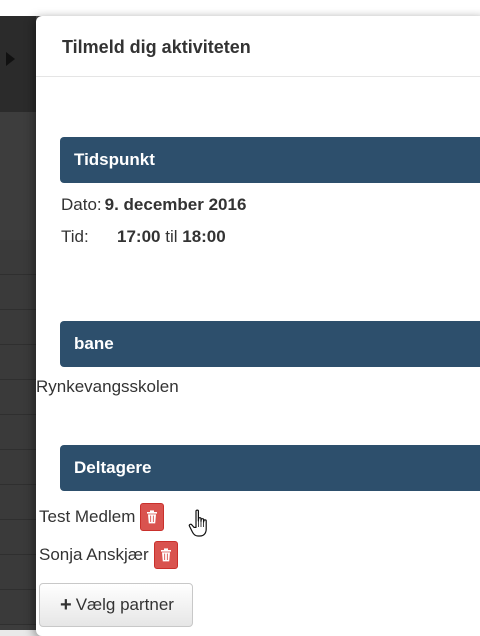 The image size is (480, 636). Describe the element at coordinates (270, 344) in the screenshot. I see `section-heading-venue: bane` at that location.